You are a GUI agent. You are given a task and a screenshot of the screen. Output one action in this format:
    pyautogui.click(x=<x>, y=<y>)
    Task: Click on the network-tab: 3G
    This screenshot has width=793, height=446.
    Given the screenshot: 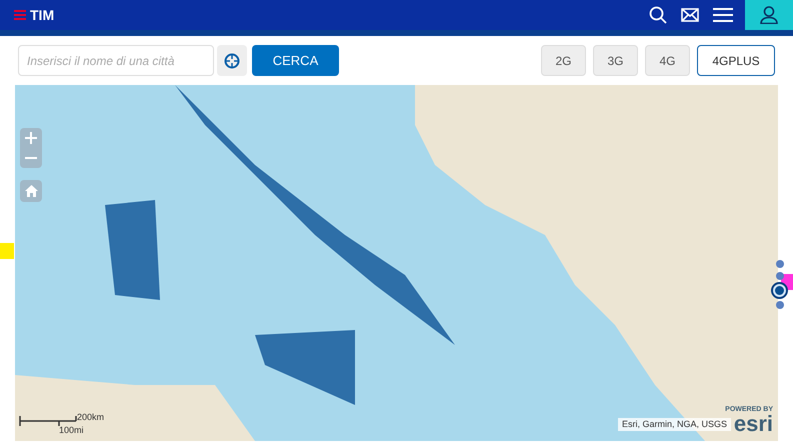 What is the action you would take?
    pyautogui.click(x=615, y=60)
    